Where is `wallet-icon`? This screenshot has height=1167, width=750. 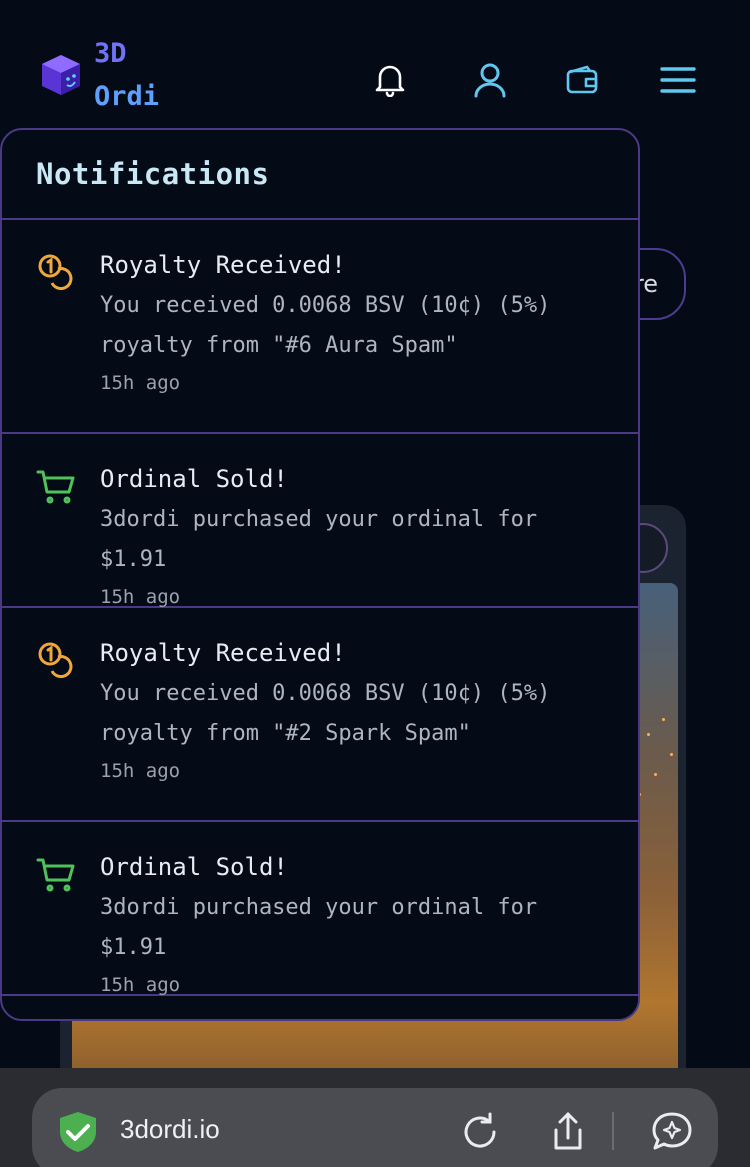
wallet-icon is located at coordinates (582, 80).